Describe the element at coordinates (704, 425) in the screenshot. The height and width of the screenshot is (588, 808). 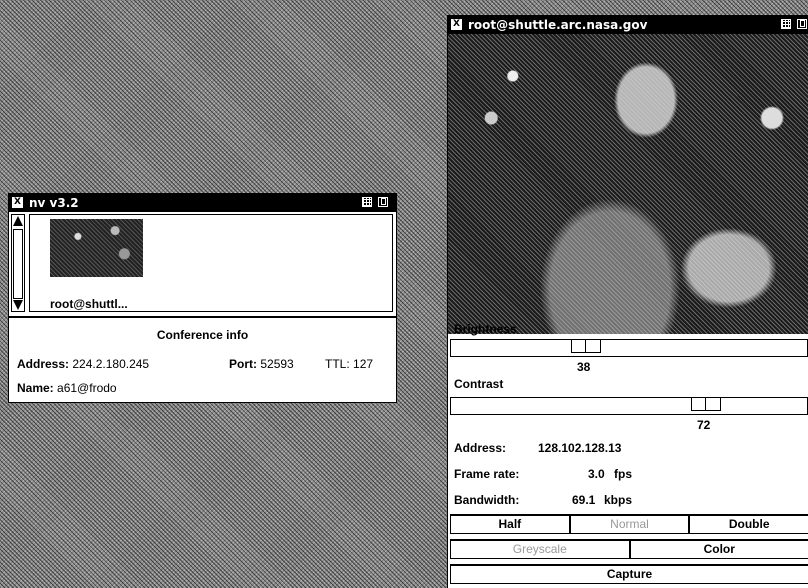
I see `contrast-value: 72` at that location.